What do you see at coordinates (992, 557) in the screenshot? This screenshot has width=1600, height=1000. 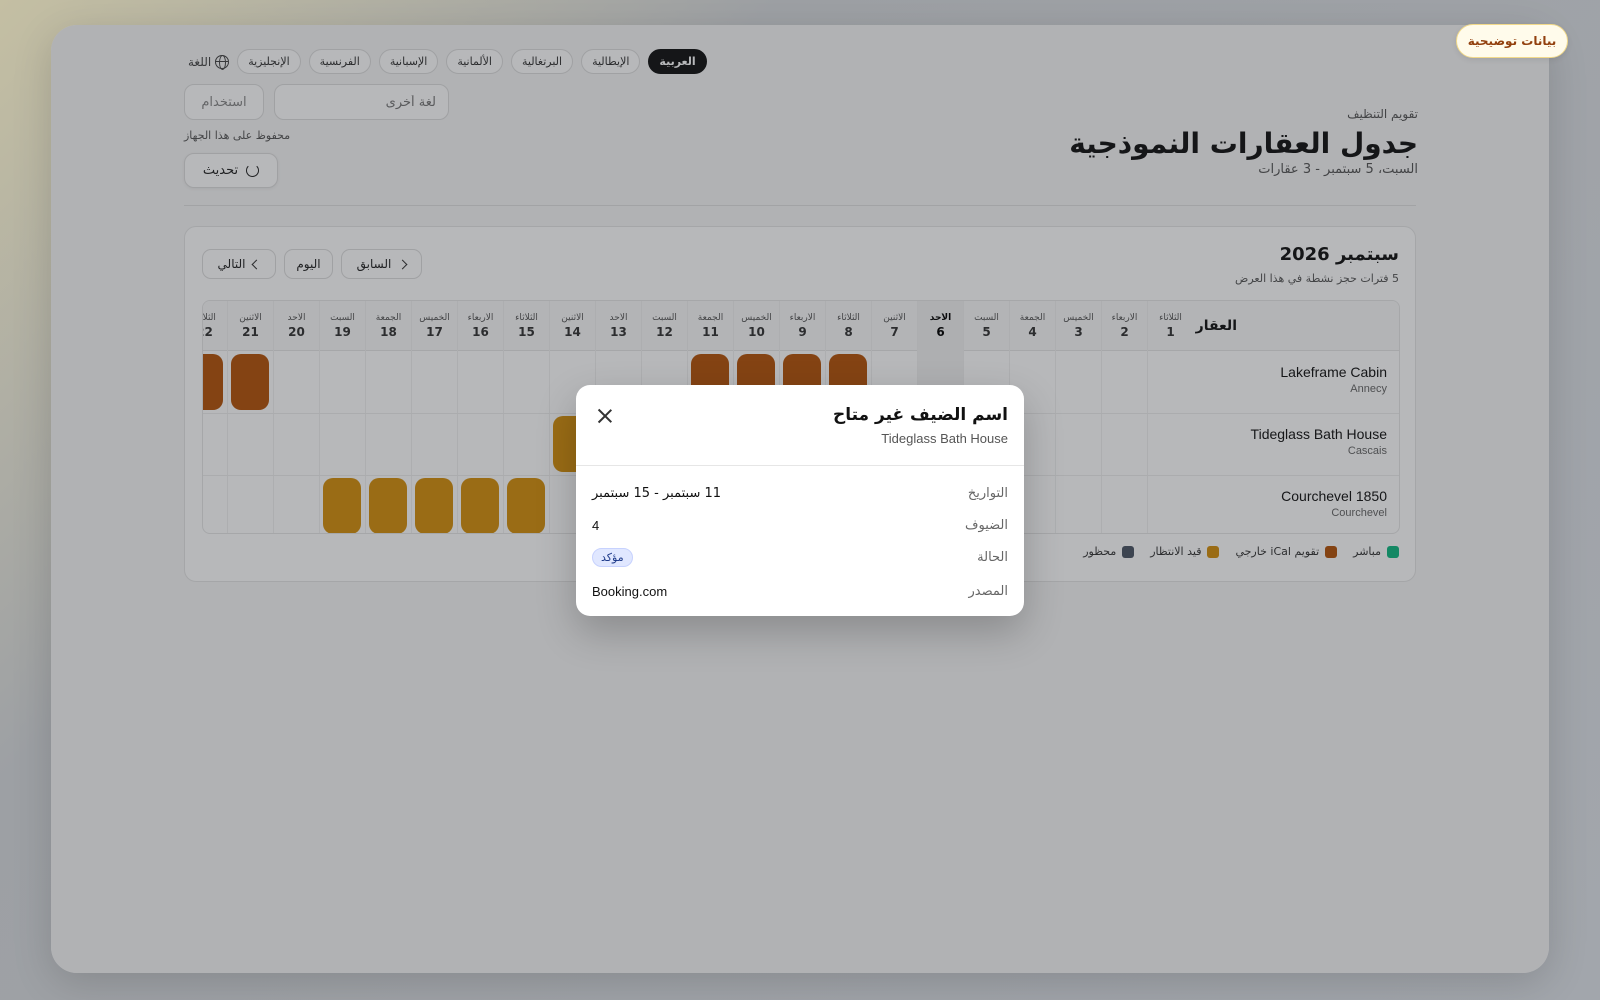 I see `status-label: الحالة` at bounding box center [992, 557].